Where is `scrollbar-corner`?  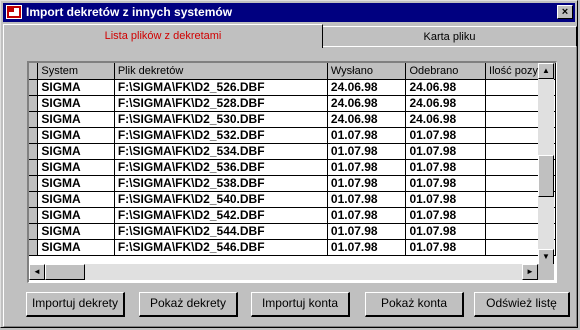
scrollbar-corner is located at coordinates (546, 272).